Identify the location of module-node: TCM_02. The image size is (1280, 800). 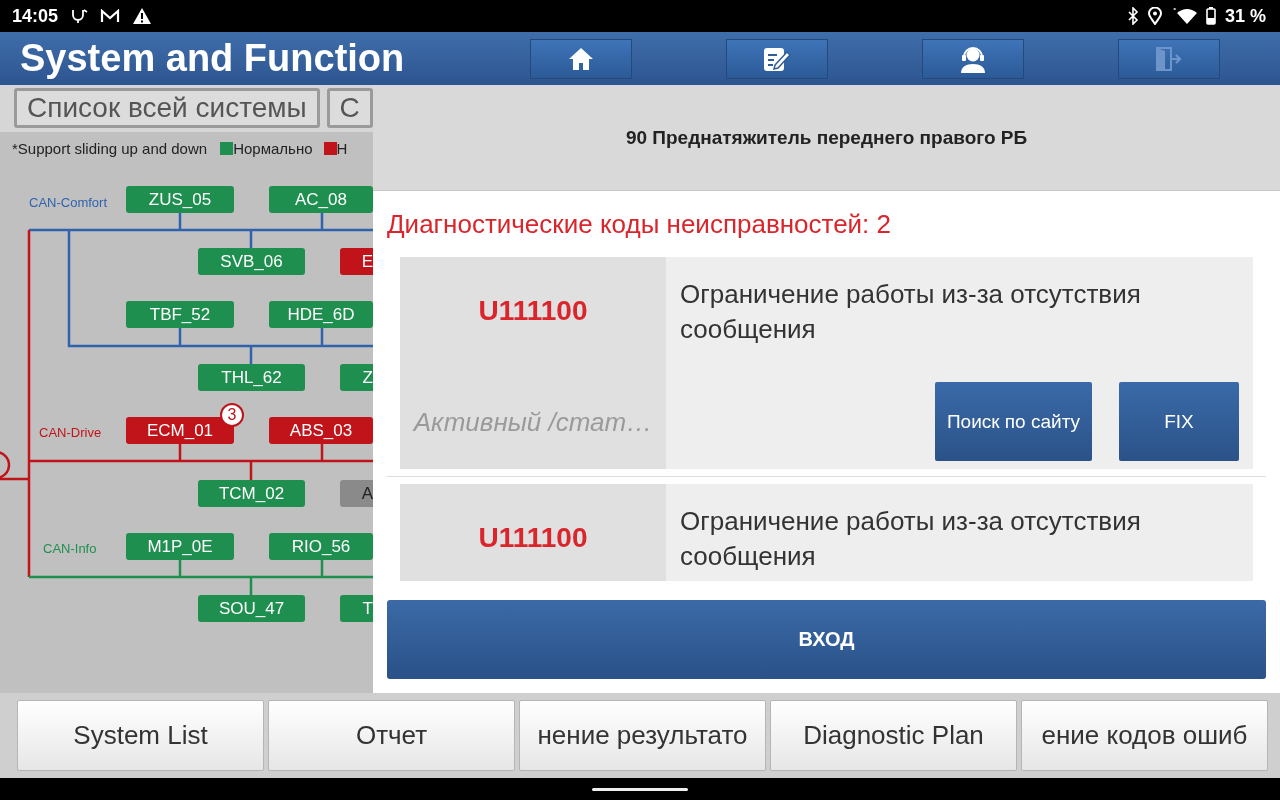
(251, 493).